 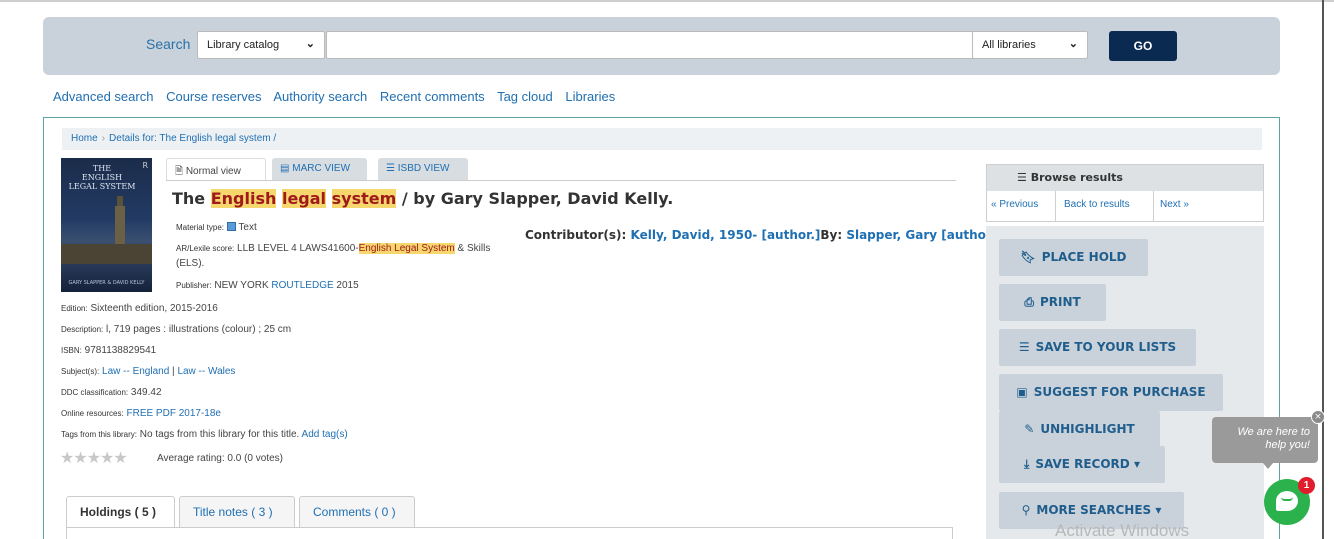 What do you see at coordinates (216, 227) in the screenshot?
I see `material-type: Material type: Text` at bounding box center [216, 227].